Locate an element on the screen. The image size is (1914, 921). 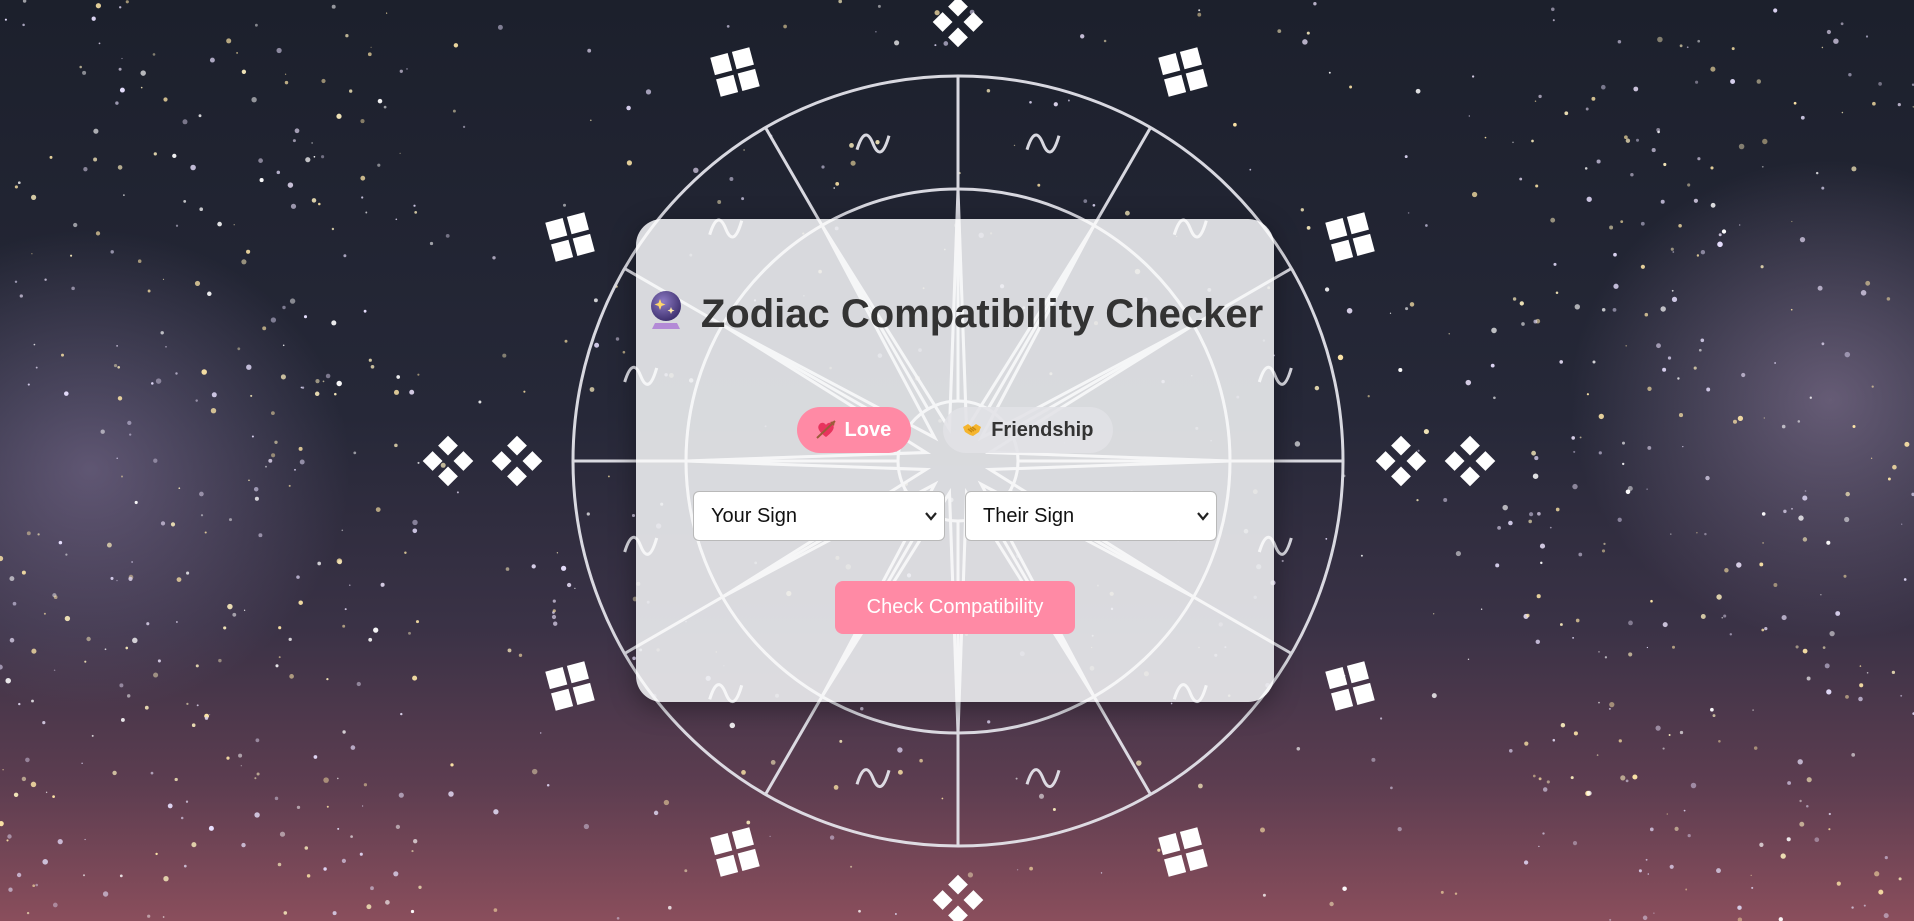
tab-love: Love is located at coordinates (854, 430).